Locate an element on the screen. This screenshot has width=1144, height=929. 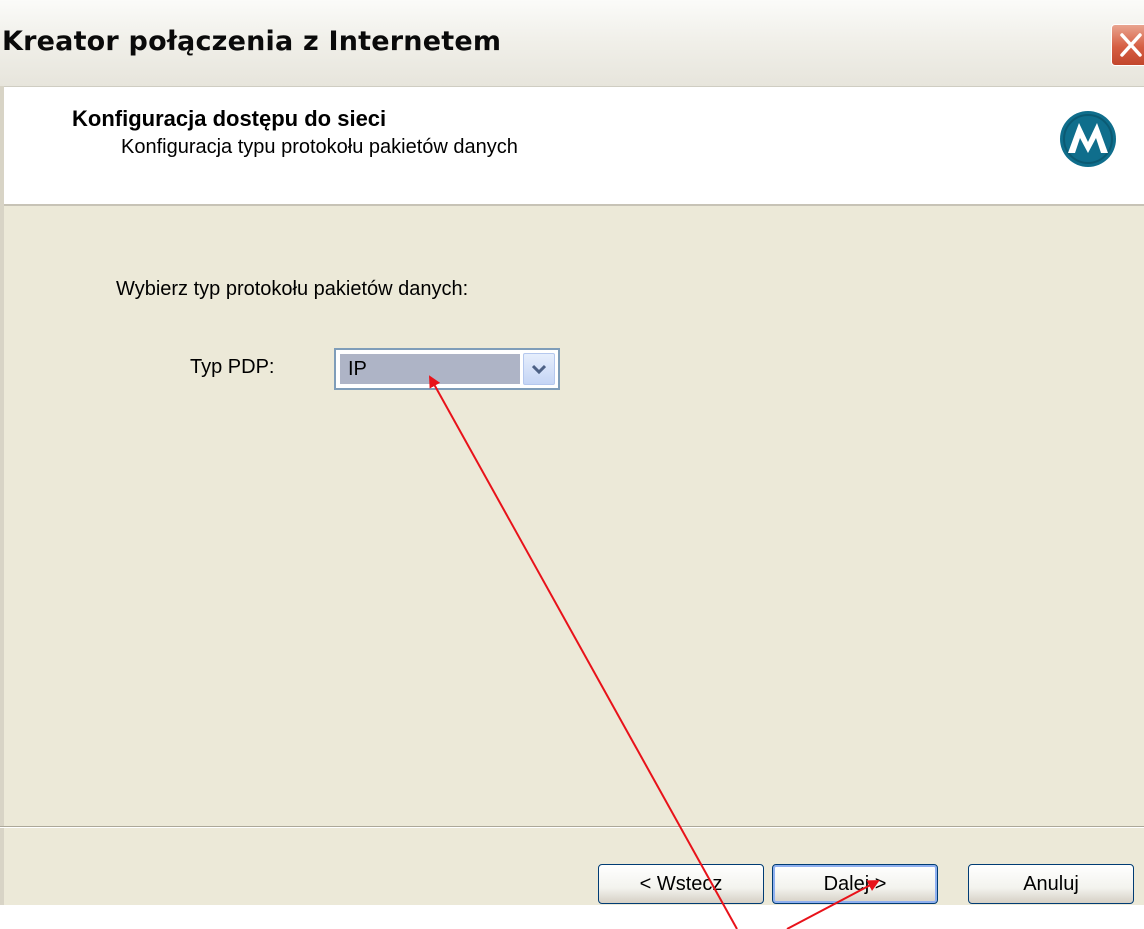
pdp-type-select: IP is located at coordinates (447, 369).